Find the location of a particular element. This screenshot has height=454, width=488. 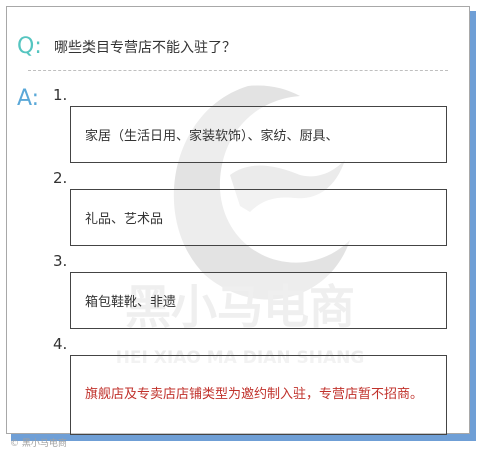

image-credit: © 黑小马电商 is located at coordinates (38, 444).